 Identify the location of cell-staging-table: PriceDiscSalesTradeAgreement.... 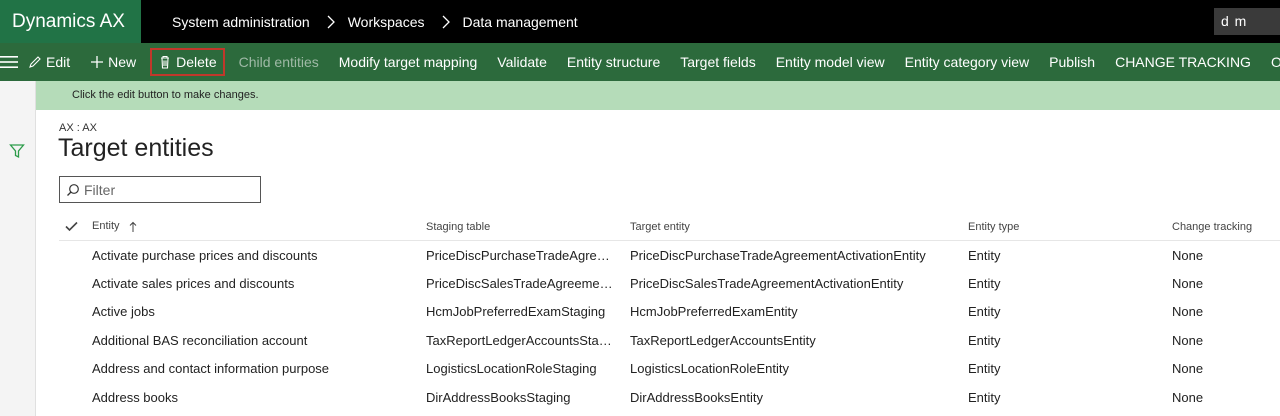
(521, 284).